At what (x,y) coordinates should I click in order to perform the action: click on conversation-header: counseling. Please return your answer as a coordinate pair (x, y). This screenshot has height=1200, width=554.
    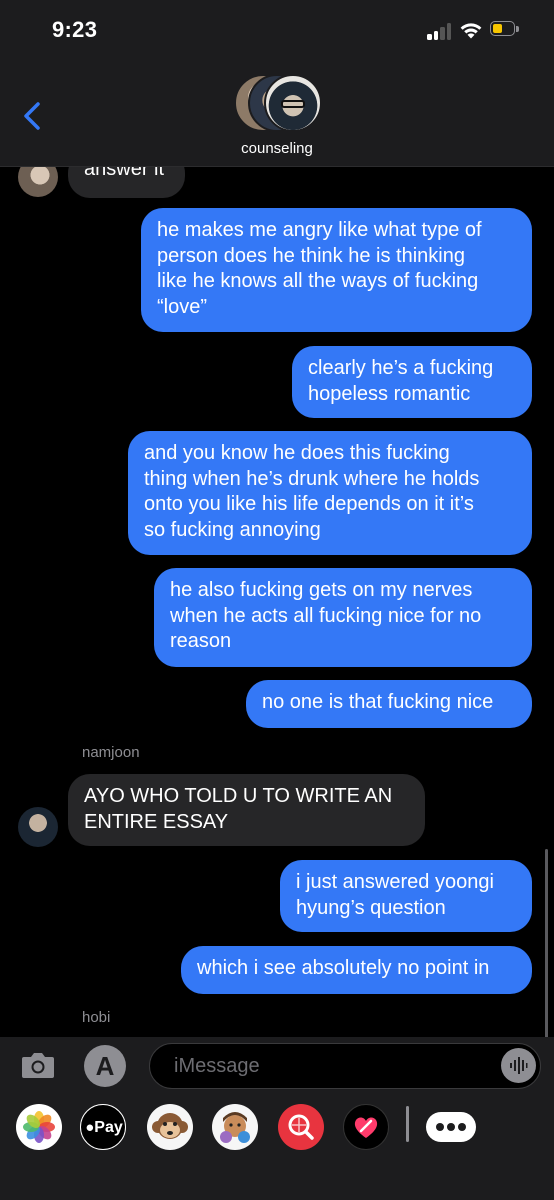
    Looking at the image, I should click on (277, 113).